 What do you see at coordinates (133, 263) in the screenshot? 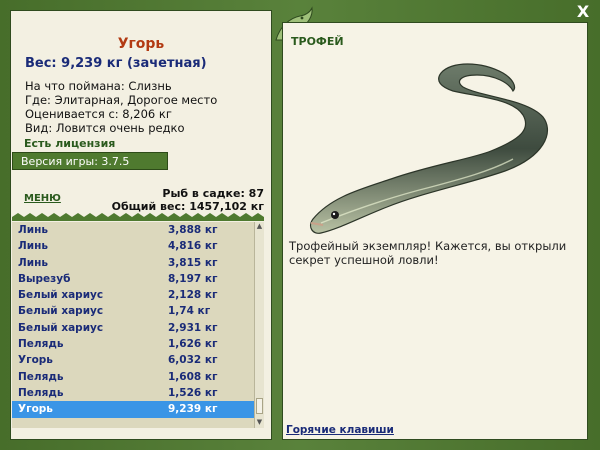
I see `list-item: Линь 3,815 кг` at bounding box center [133, 263].